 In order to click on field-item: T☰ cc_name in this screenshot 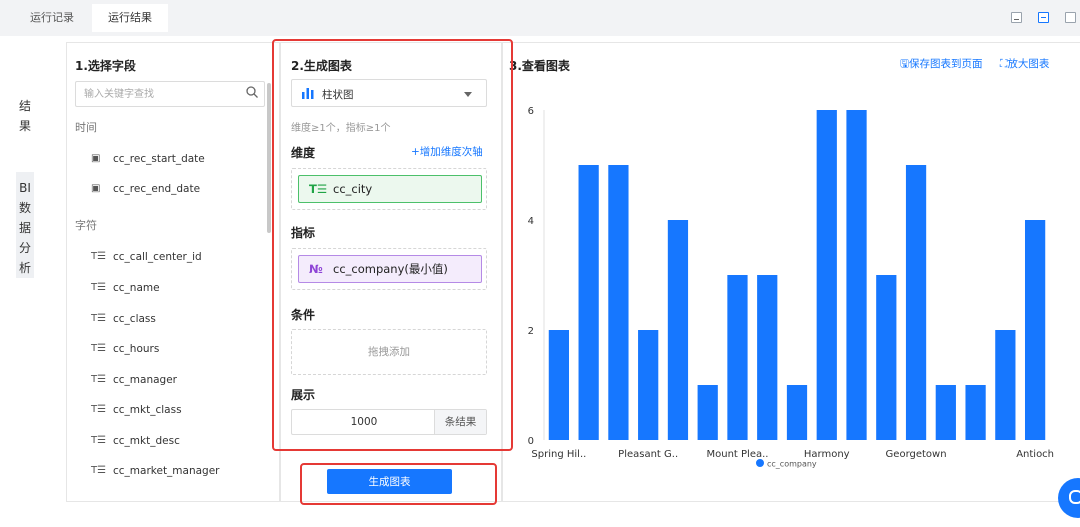, I will do `click(125, 288)`.